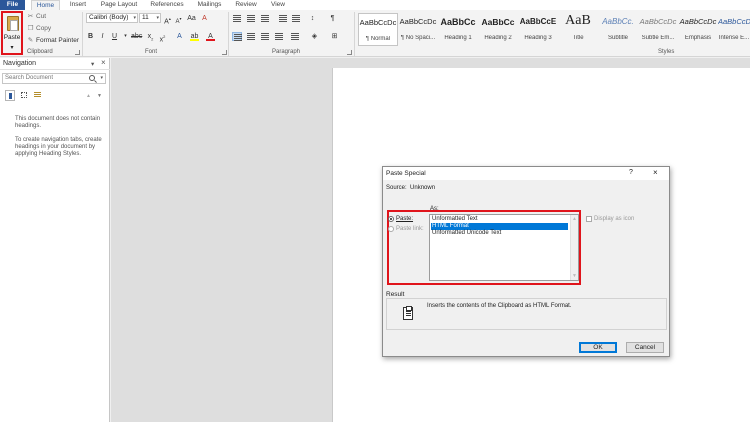  What do you see at coordinates (538, 29) in the screenshot?
I see `style-heading-3: AaBbCcE Heading 3` at bounding box center [538, 29].